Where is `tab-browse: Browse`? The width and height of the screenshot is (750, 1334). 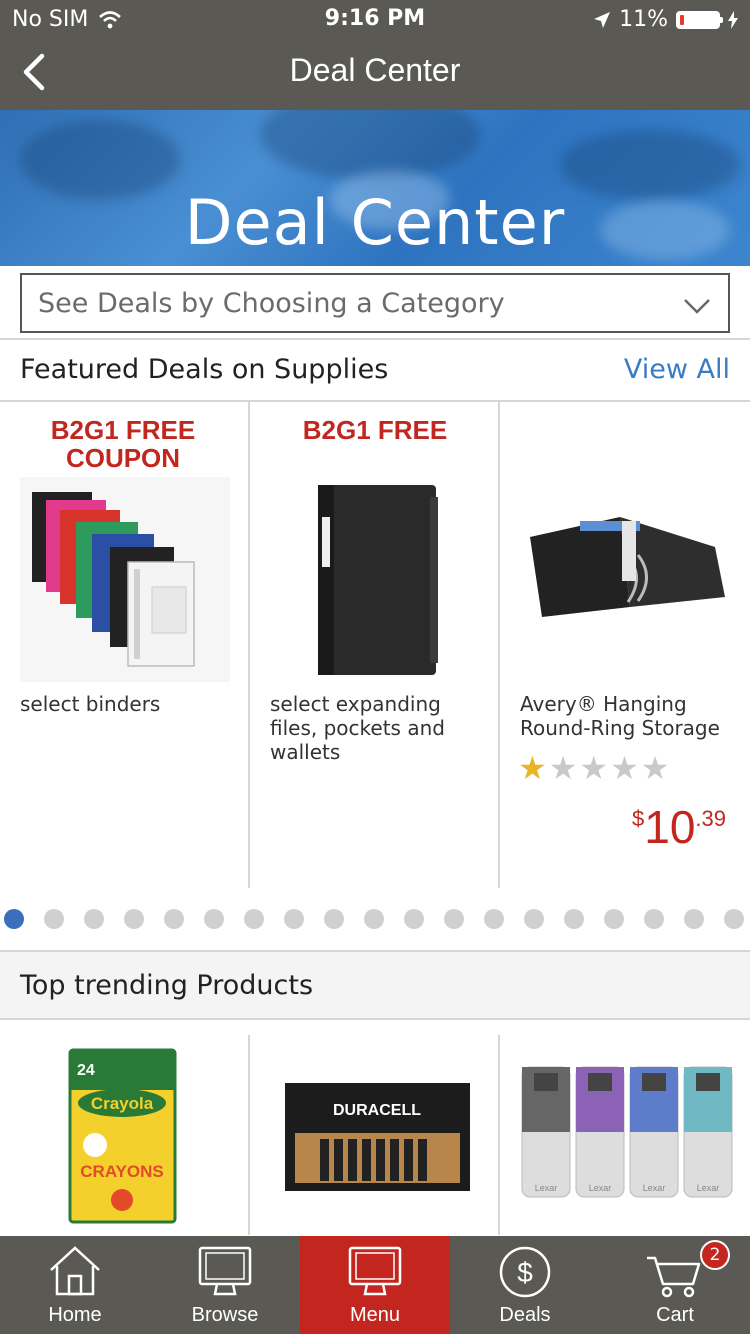
tab-browse: Browse is located at coordinates (225, 1285).